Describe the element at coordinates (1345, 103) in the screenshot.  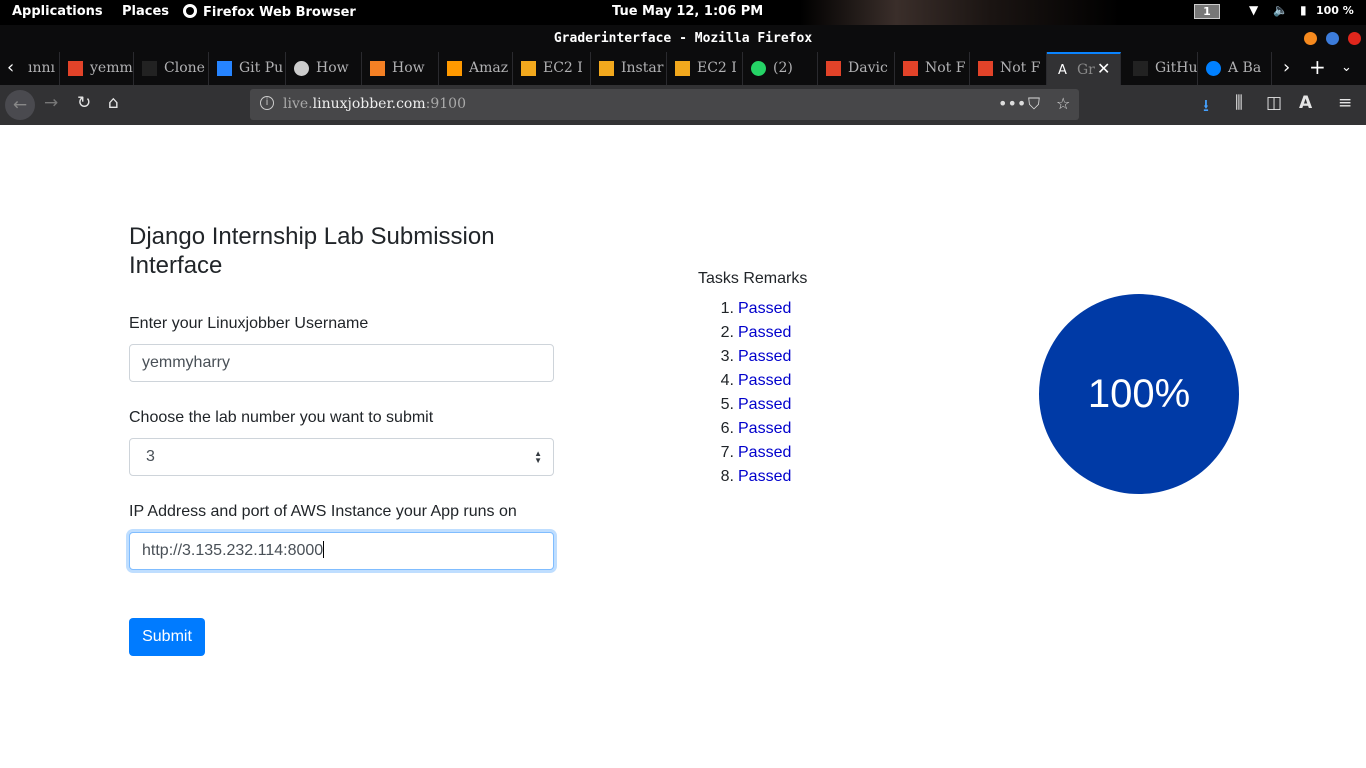
I see `hamburger-menu-icon: ≡` at that location.